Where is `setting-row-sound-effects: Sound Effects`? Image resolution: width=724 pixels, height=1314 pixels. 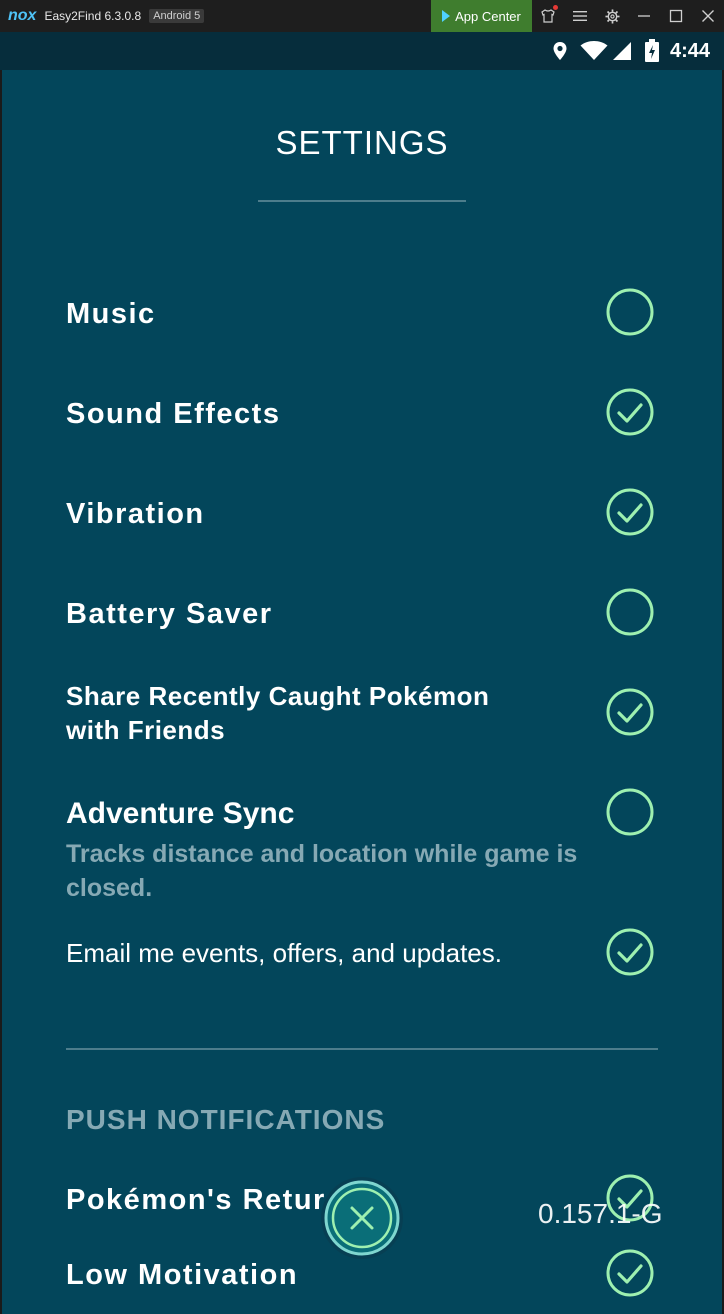 setting-row-sound-effects: Sound Effects is located at coordinates (366, 414).